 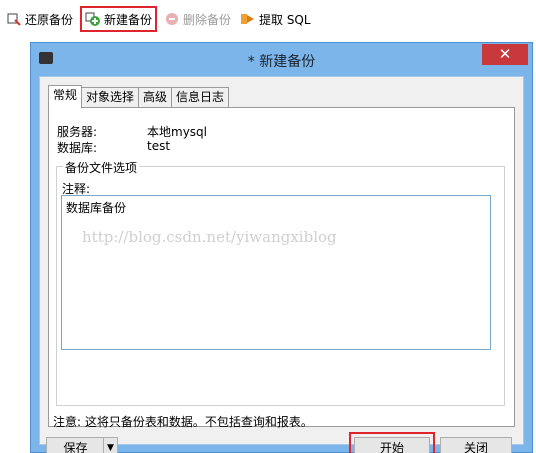 I want to click on arrow-right-icon, so click(x=248, y=19).